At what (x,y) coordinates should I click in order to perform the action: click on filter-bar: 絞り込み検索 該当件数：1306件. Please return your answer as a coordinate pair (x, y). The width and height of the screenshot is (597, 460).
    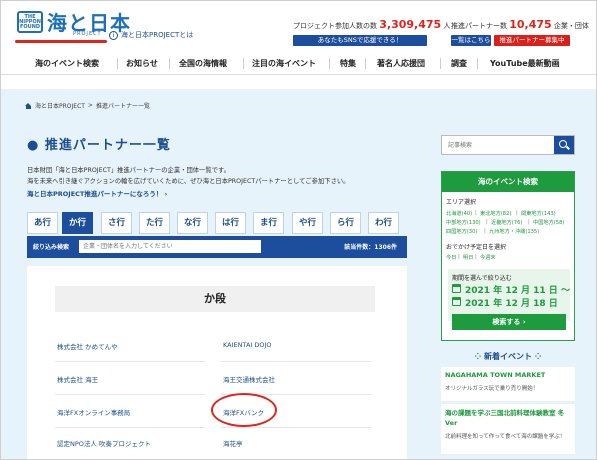
    Looking at the image, I should click on (217, 247).